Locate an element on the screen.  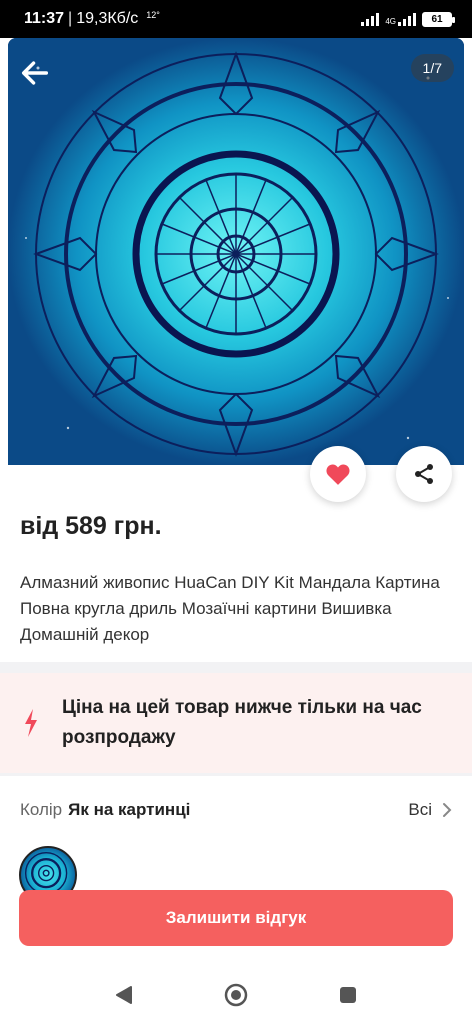
signal-icon is located at coordinates (370, 19).